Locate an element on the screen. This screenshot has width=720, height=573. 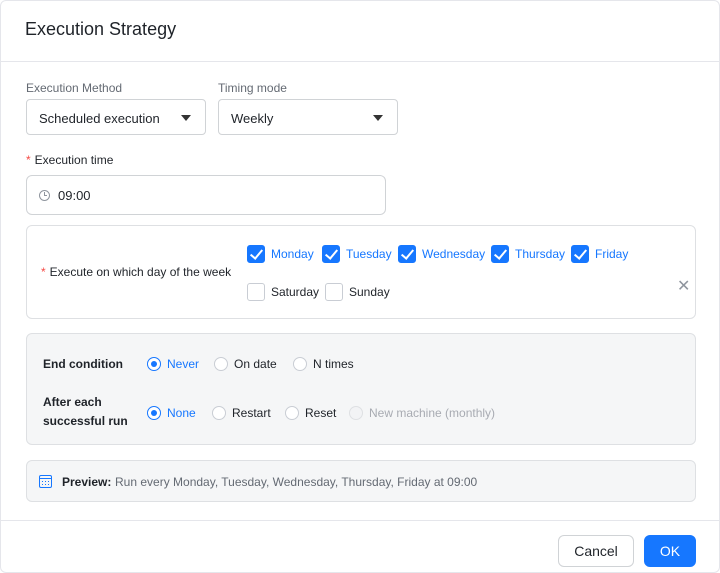
after-run-restart-radio: Restart is located at coordinates (241, 413).